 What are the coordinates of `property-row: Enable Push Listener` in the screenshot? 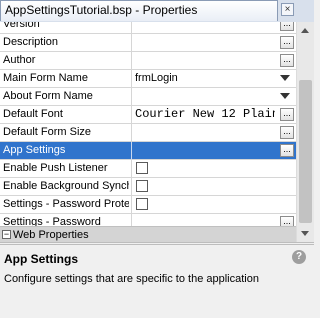 It's located at (148, 169).